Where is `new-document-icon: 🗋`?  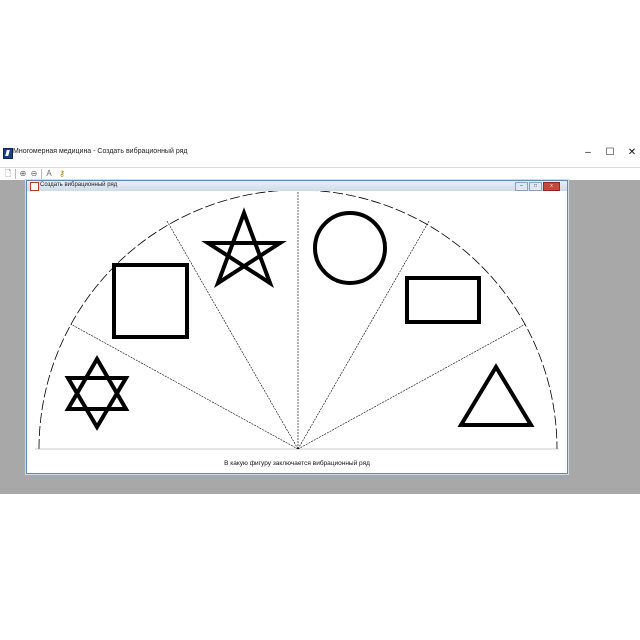 new-document-icon: 🗋 is located at coordinates (8, 174).